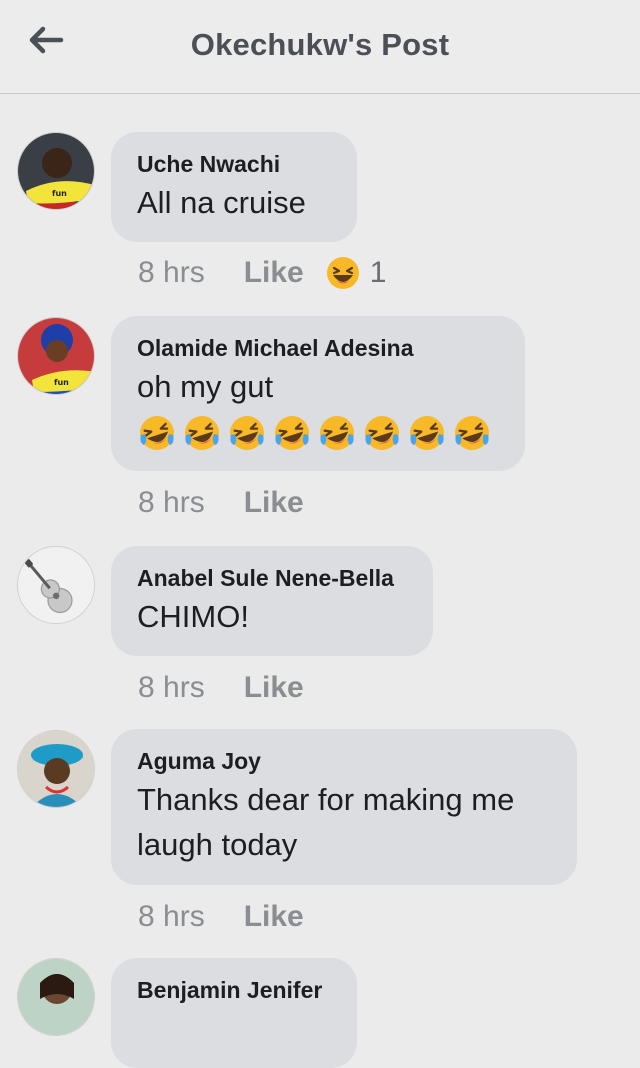 The width and height of the screenshot is (640, 1068). What do you see at coordinates (234, 990) in the screenshot?
I see `comment-author: Benjamin Jenifer` at bounding box center [234, 990].